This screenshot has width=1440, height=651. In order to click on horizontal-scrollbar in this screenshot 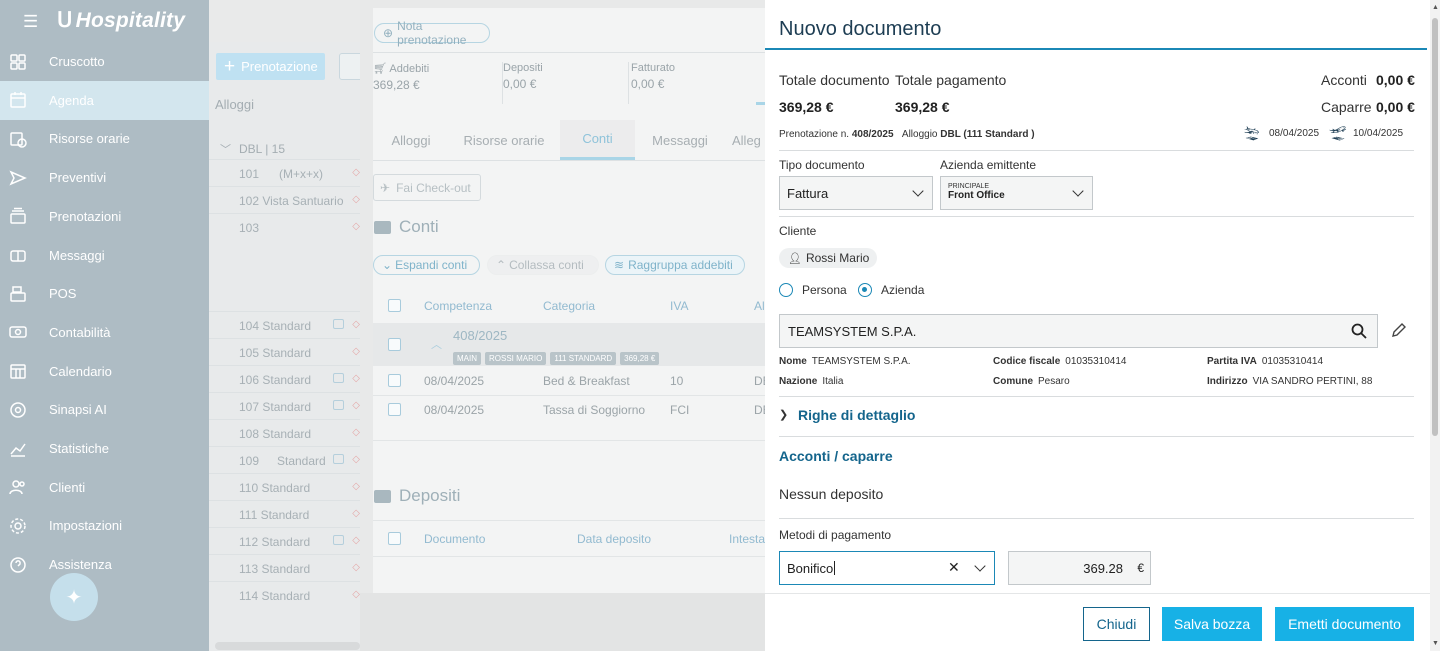, I will do `click(287, 646)`.